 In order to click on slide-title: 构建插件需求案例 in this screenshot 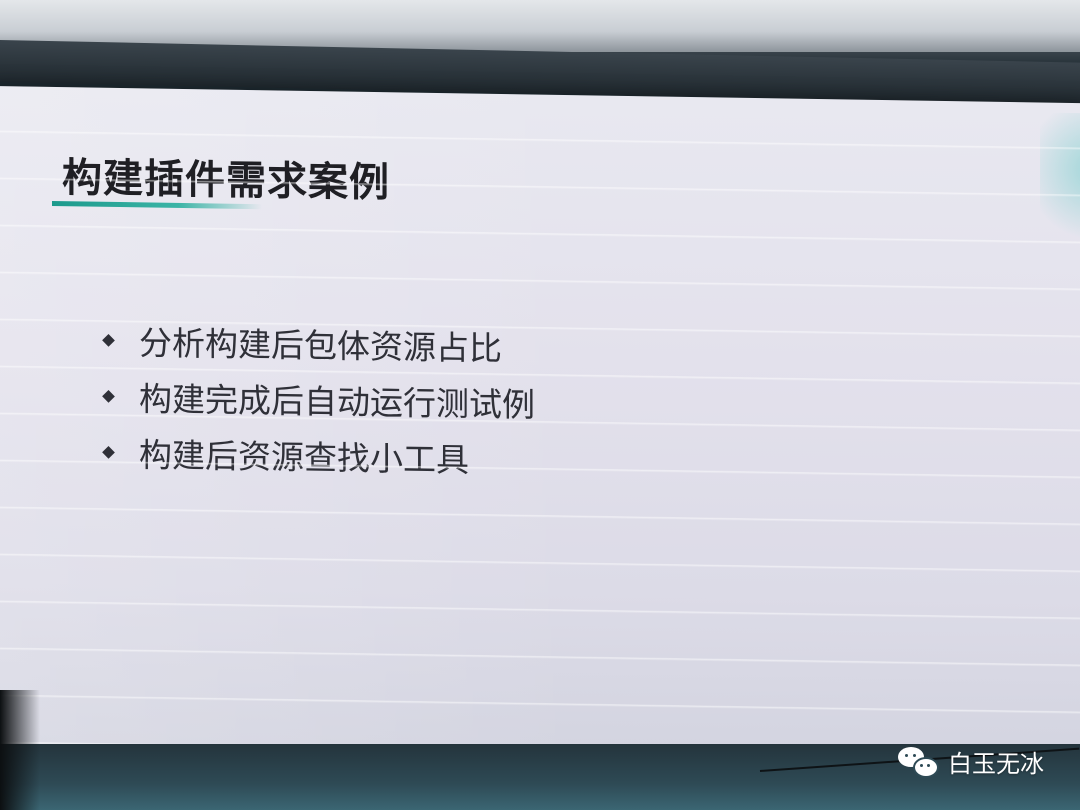, I will do `click(226, 181)`.